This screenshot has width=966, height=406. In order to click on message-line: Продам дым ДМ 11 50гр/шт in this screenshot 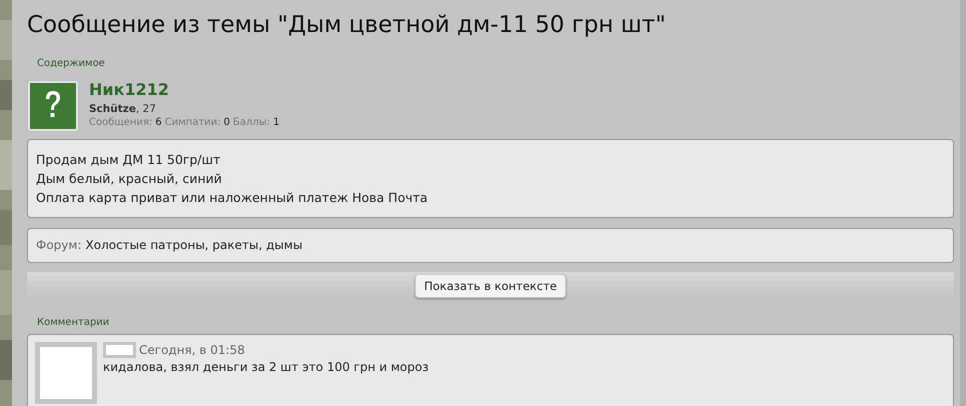, I will do `click(129, 160)`.